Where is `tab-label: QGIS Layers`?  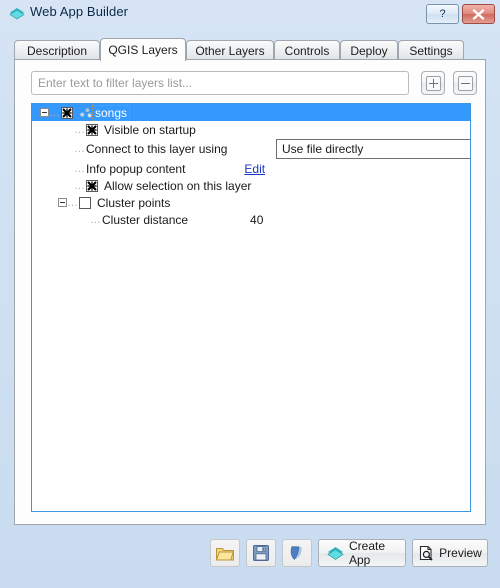
tab-label: QGIS Layers is located at coordinates (143, 50).